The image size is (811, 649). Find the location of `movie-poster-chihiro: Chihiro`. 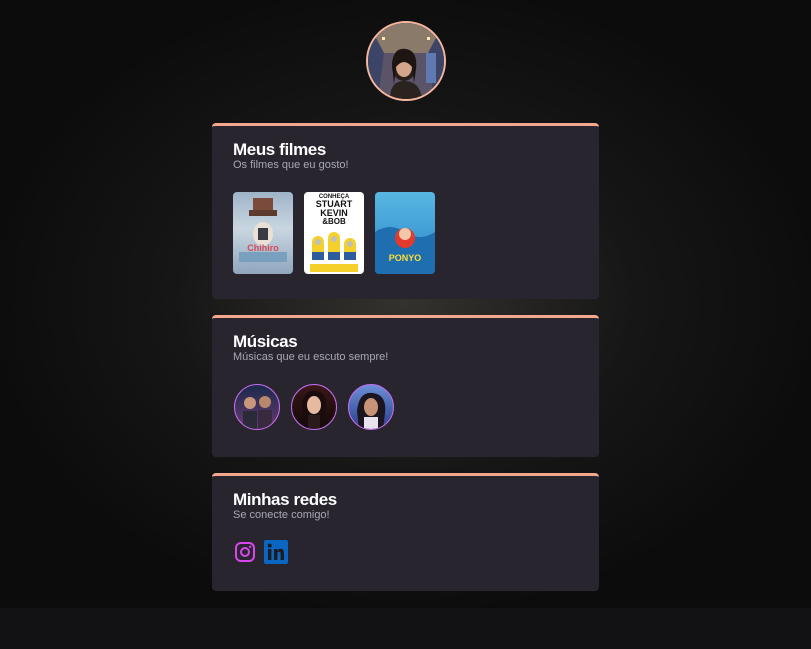

movie-poster-chihiro: Chihiro is located at coordinates (263, 233).